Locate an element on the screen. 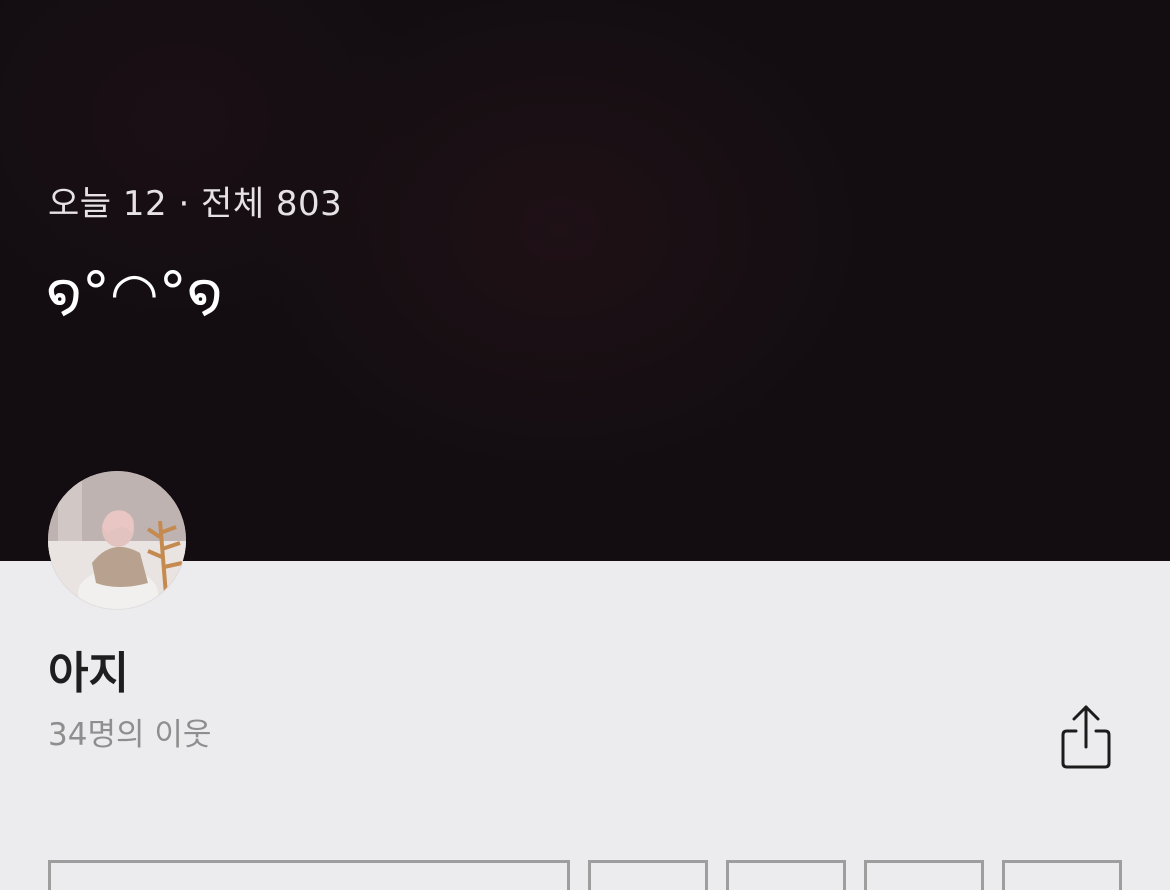 The height and width of the screenshot is (890, 1170). neighbor-count: 34명의 이웃 is located at coordinates (129, 735).